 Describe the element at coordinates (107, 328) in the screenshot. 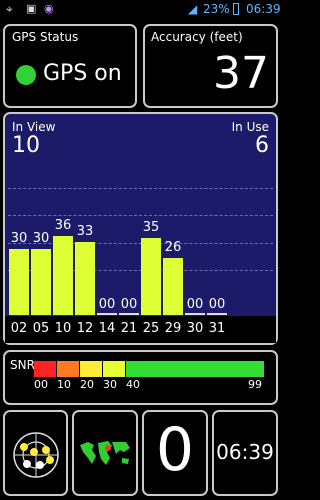

I see `prn-label: 14` at that location.